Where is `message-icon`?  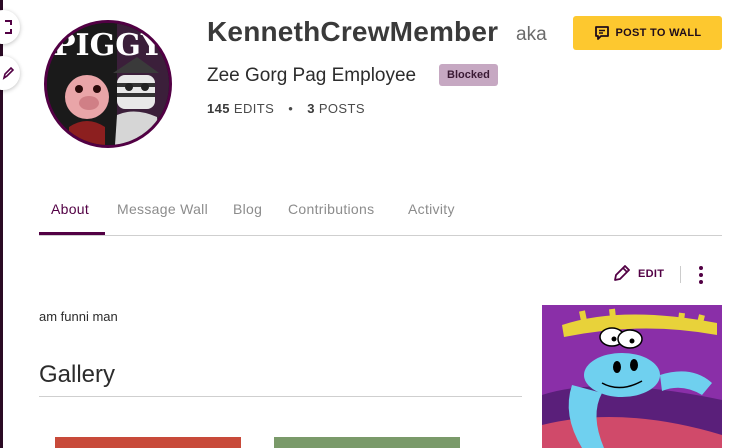 message-icon is located at coordinates (601, 33).